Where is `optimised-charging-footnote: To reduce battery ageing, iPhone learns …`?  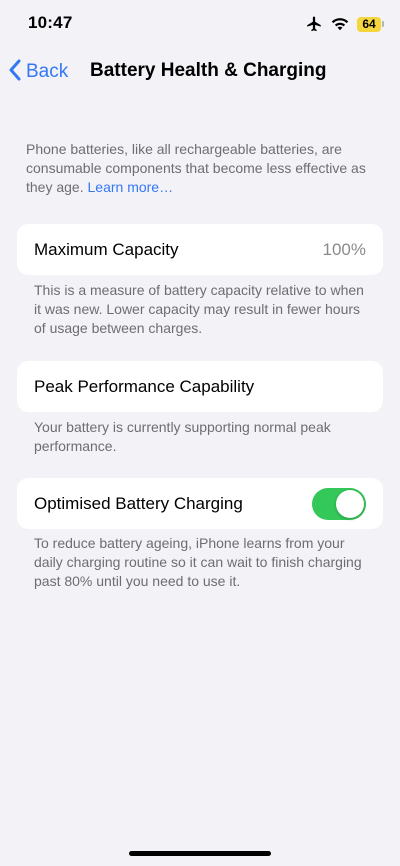 optimised-charging-footnote: To reduce battery ageing, iPhone learns … is located at coordinates (198, 562).